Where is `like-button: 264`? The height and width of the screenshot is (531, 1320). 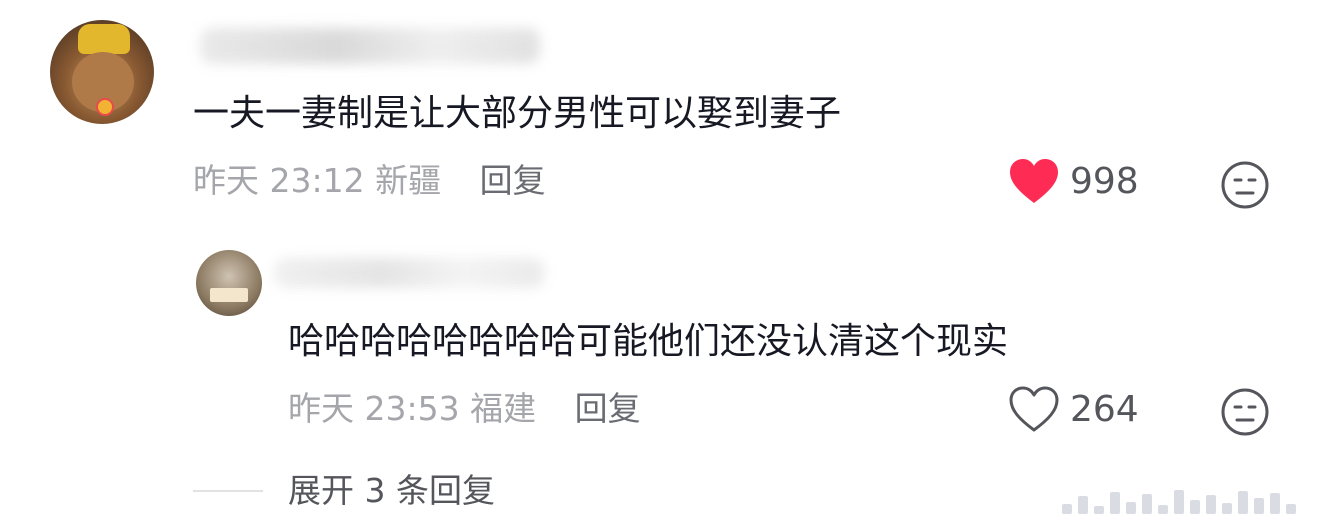
like-button: 264 is located at coordinates (1073, 410).